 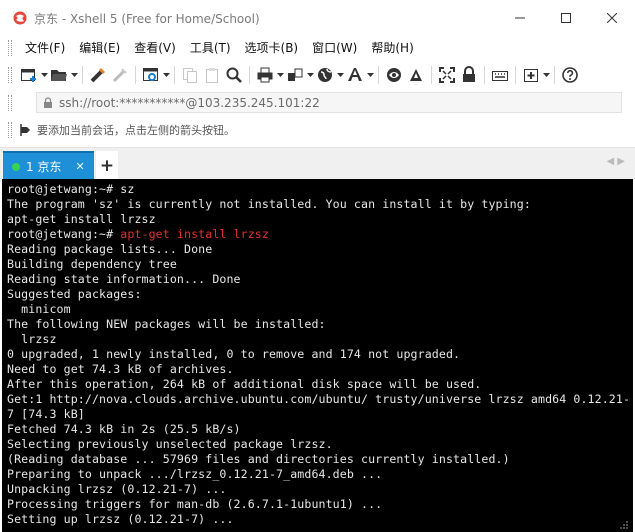 I want to click on paste-icon, so click(x=212, y=75).